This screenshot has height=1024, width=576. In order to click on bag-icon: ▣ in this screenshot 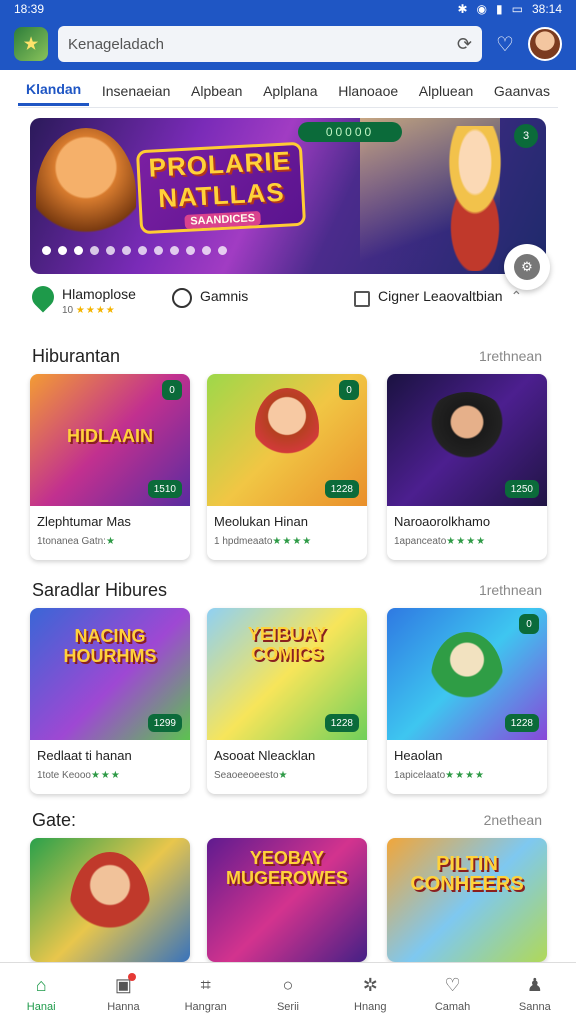, I will do `click(124, 984)`.